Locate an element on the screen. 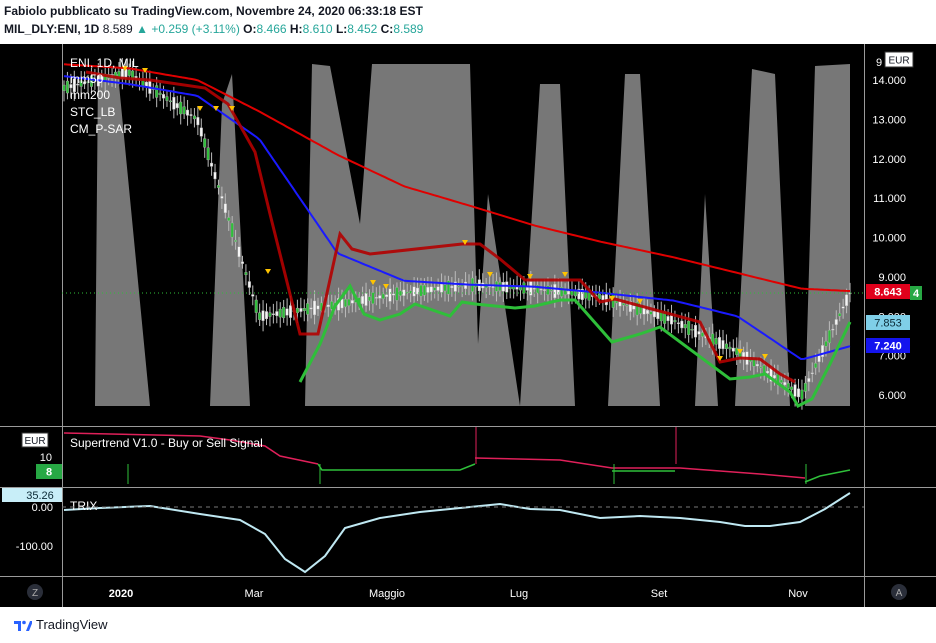 This screenshot has width=936, height=643. trix-lines is located at coordinates (457, 533).